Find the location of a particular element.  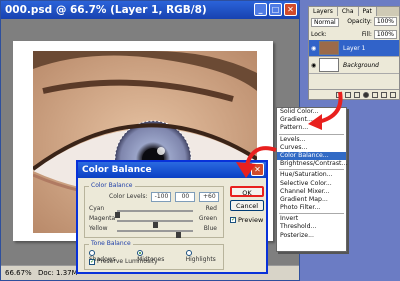

arrow-to-ok-icon is located at coordinates (256, 162).